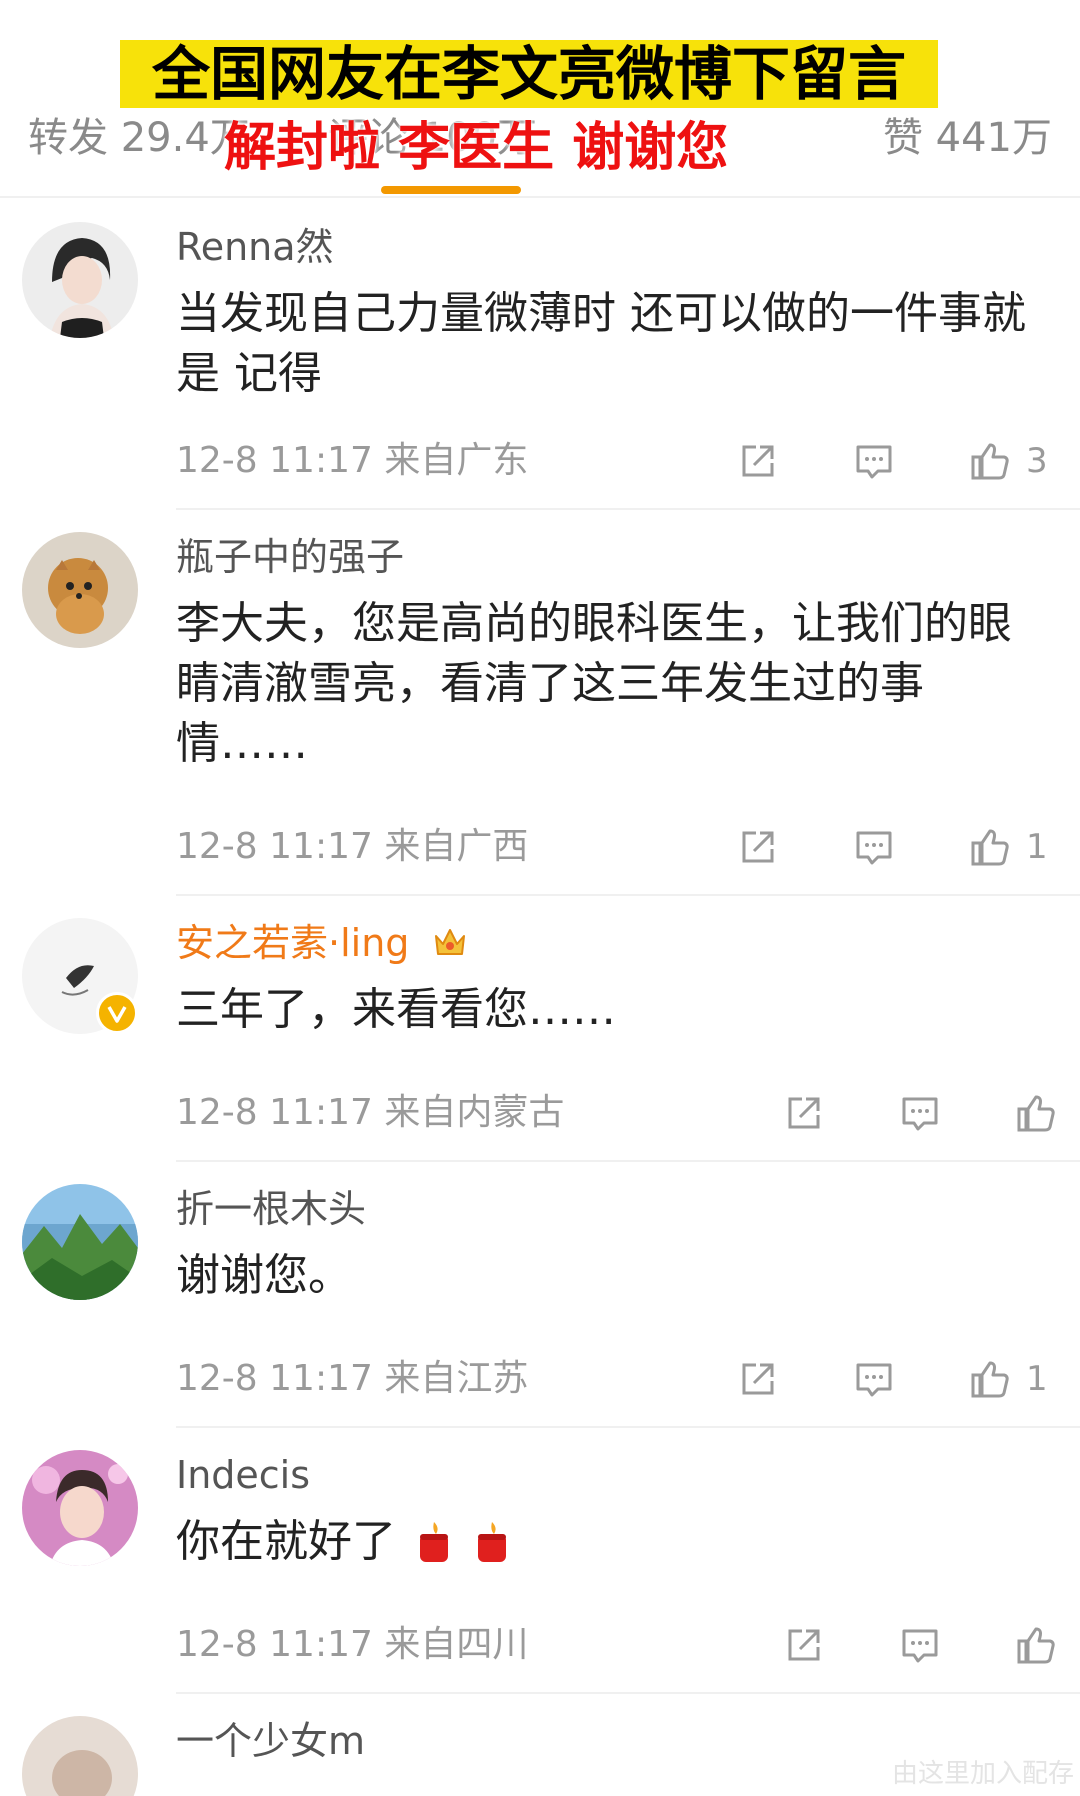 The height and width of the screenshot is (1796, 1080). What do you see at coordinates (897, 461) in the screenshot?
I see `comment-actions: 3` at bounding box center [897, 461].